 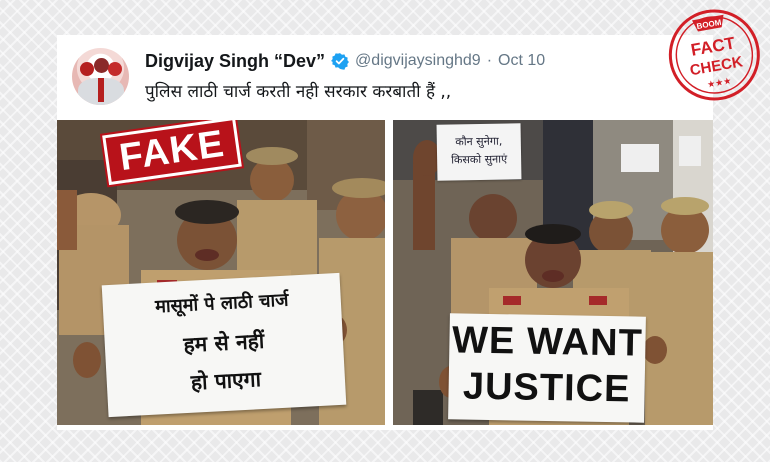 I want to click on placard-line: मासूमों पे लाठी चार्ज, so click(x=222, y=303).